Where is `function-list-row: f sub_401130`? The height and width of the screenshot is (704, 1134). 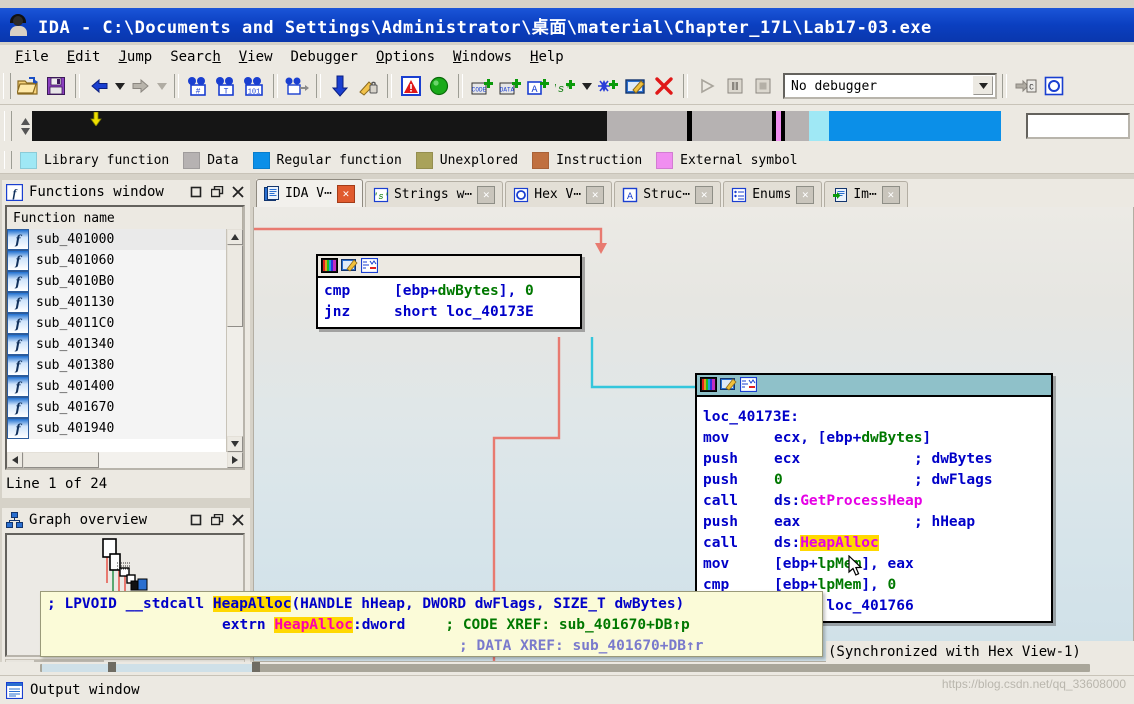 function-list-row: f sub_401130 is located at coordinates (117, 302).